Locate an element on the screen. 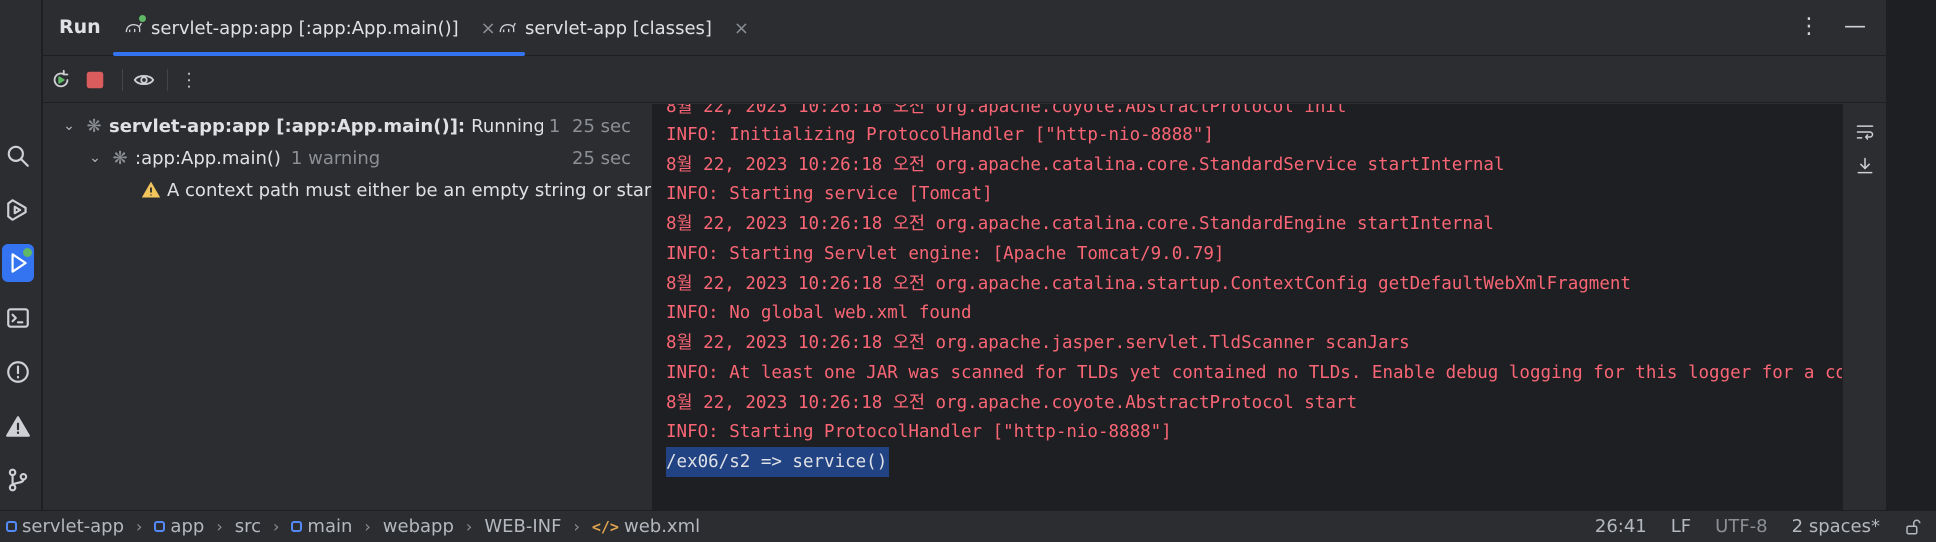 The height and width of the screenshot is (542, 1936). search-icon is located at coordinates (18, 156).